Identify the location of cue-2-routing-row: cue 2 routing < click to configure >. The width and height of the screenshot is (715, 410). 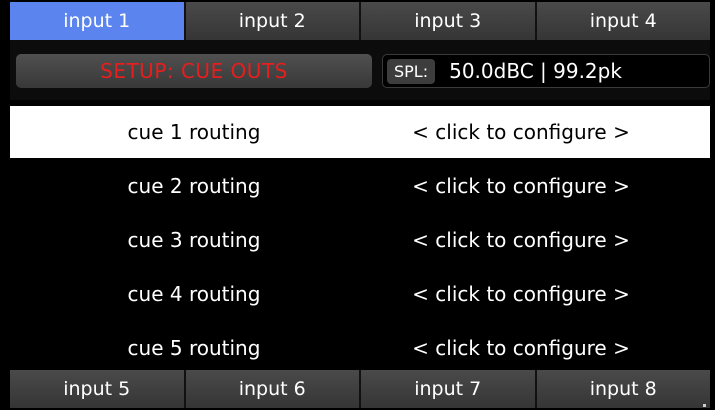
(360, 186).